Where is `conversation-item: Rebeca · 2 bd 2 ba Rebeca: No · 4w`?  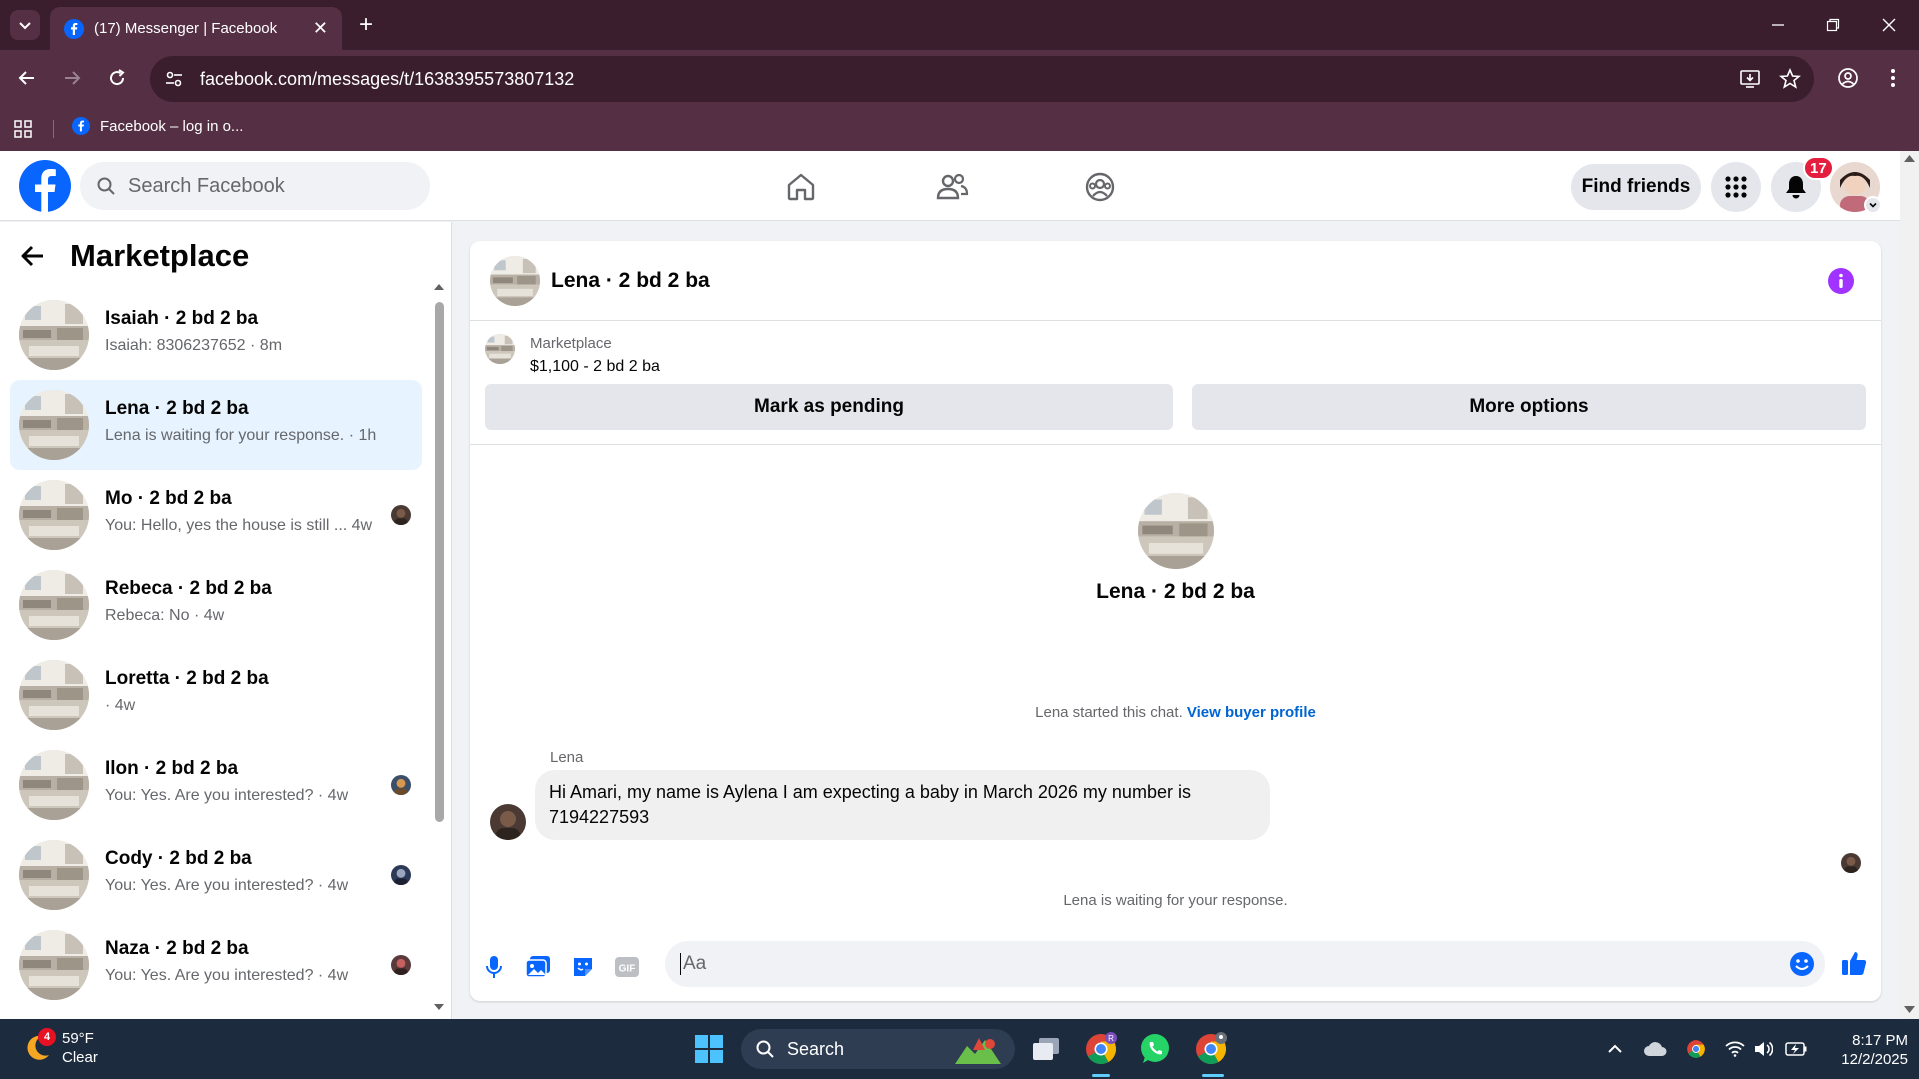 conversation-item: Rebeca · 2 bd 2 ba Rebeca: No · 4w is located at coordinates (216, 605).